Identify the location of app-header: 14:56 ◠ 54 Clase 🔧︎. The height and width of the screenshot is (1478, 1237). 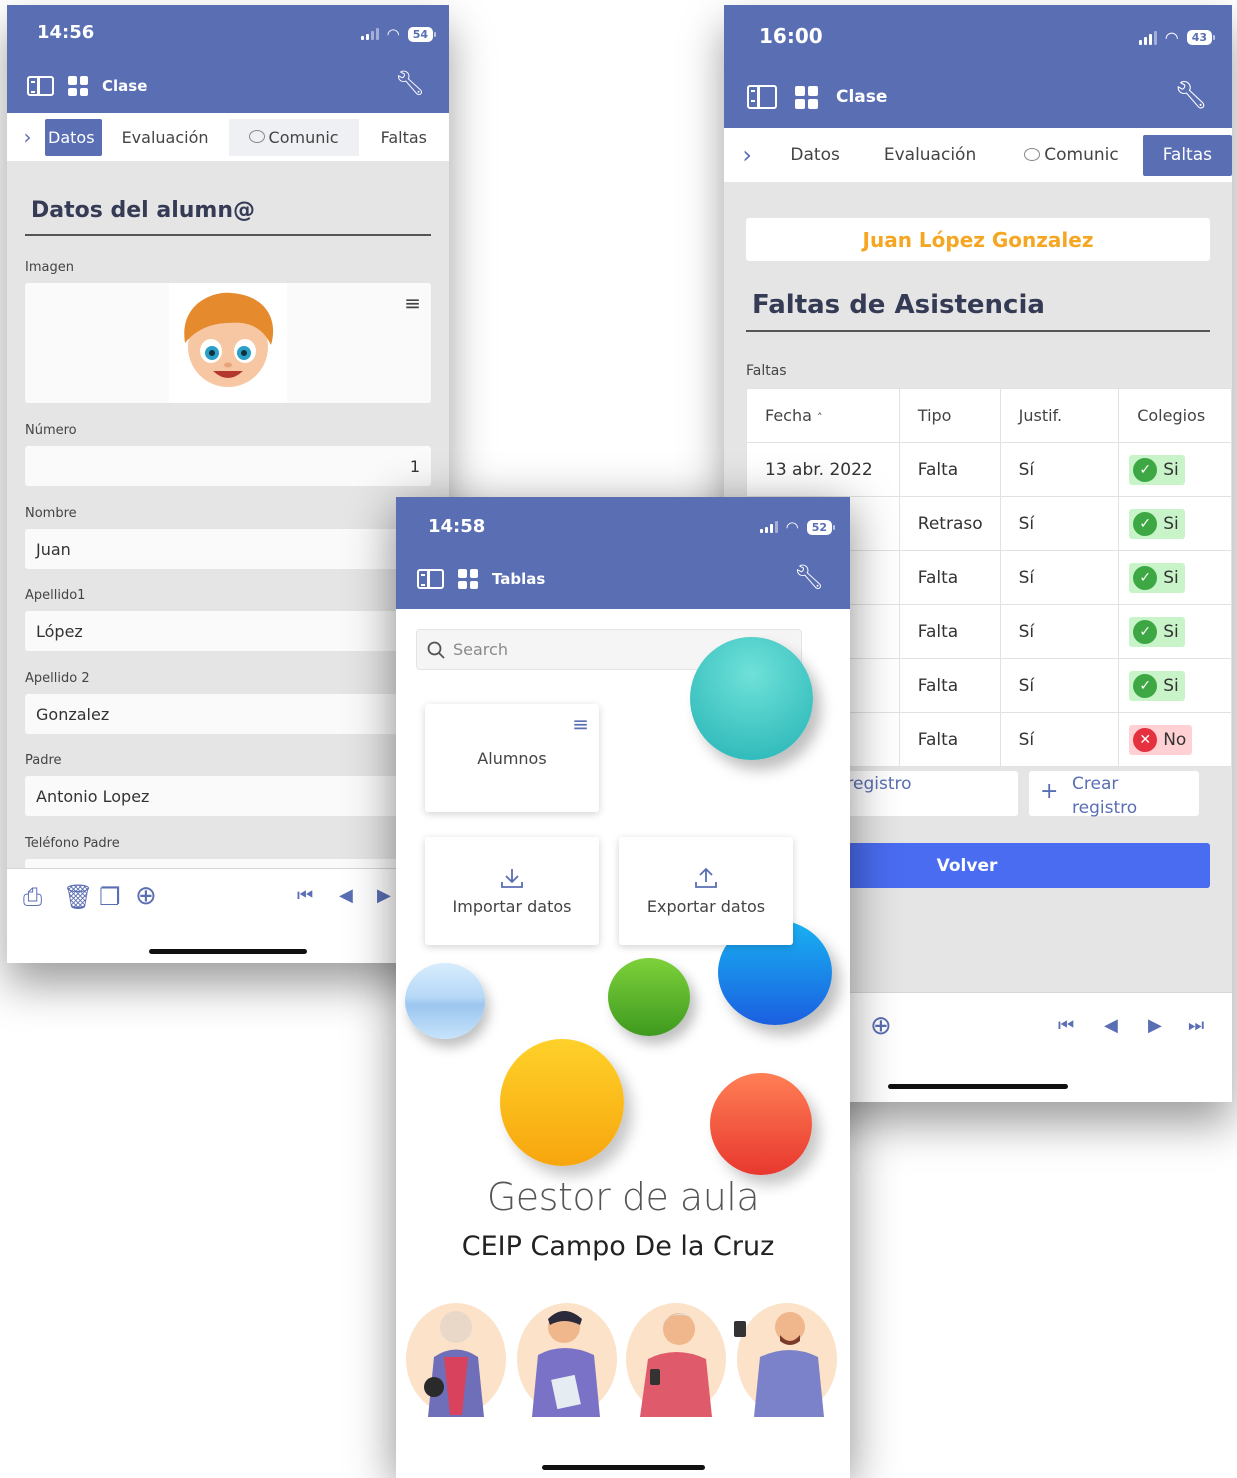
(228, 59).